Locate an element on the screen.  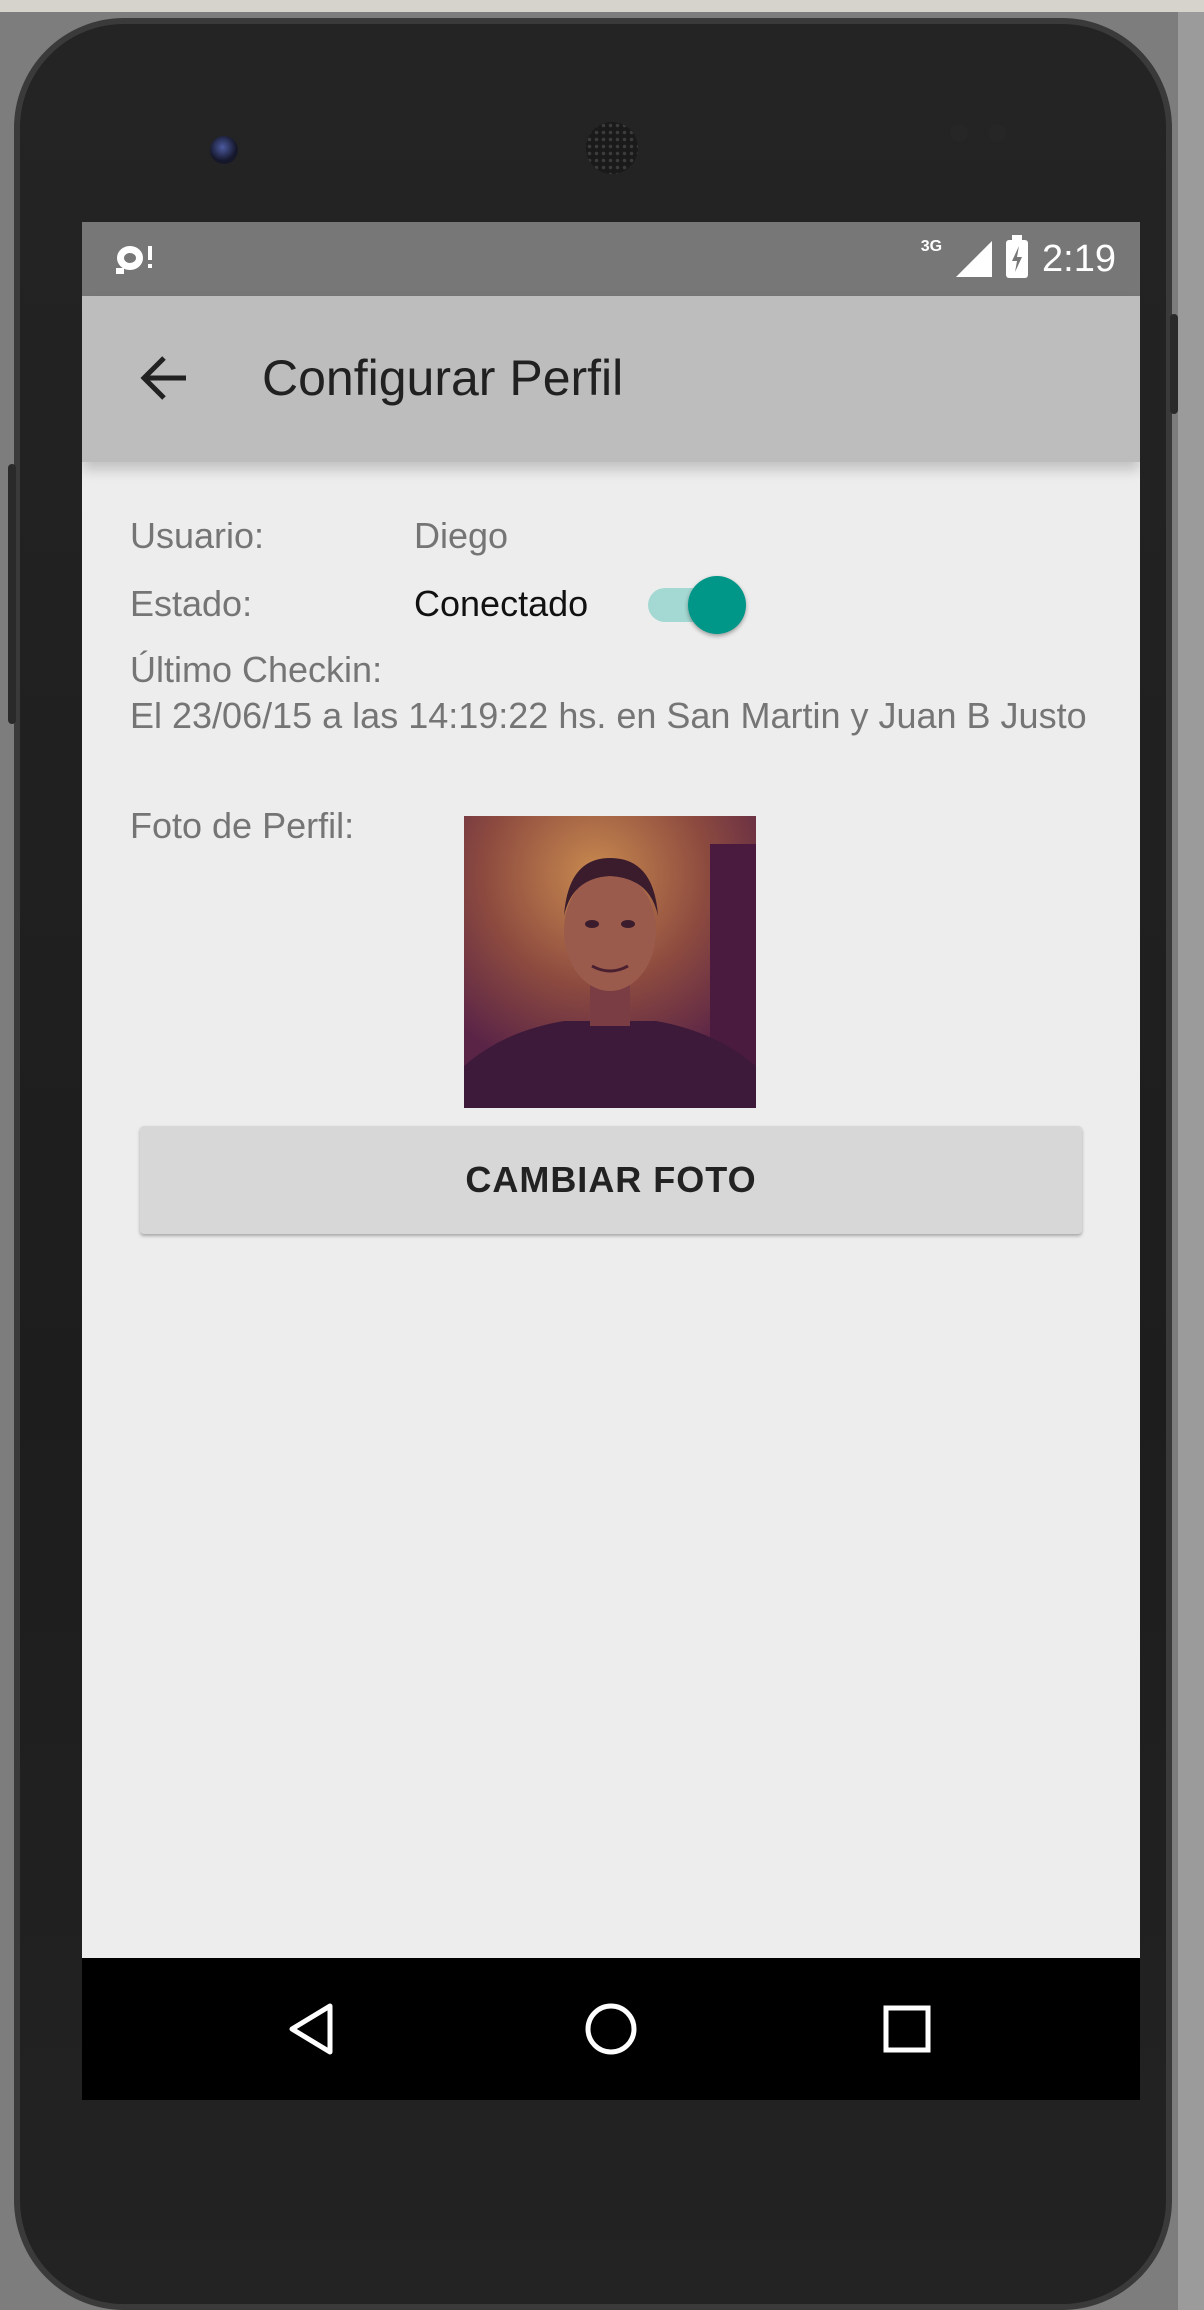
profile-photo-label: Foto de Perfil: is located at coordinates (242, 825).